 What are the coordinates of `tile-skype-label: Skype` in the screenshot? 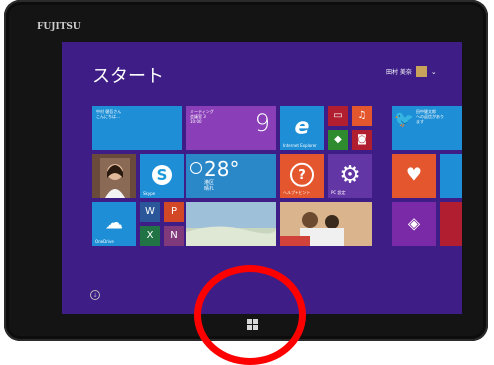 It's located at (149, 193).